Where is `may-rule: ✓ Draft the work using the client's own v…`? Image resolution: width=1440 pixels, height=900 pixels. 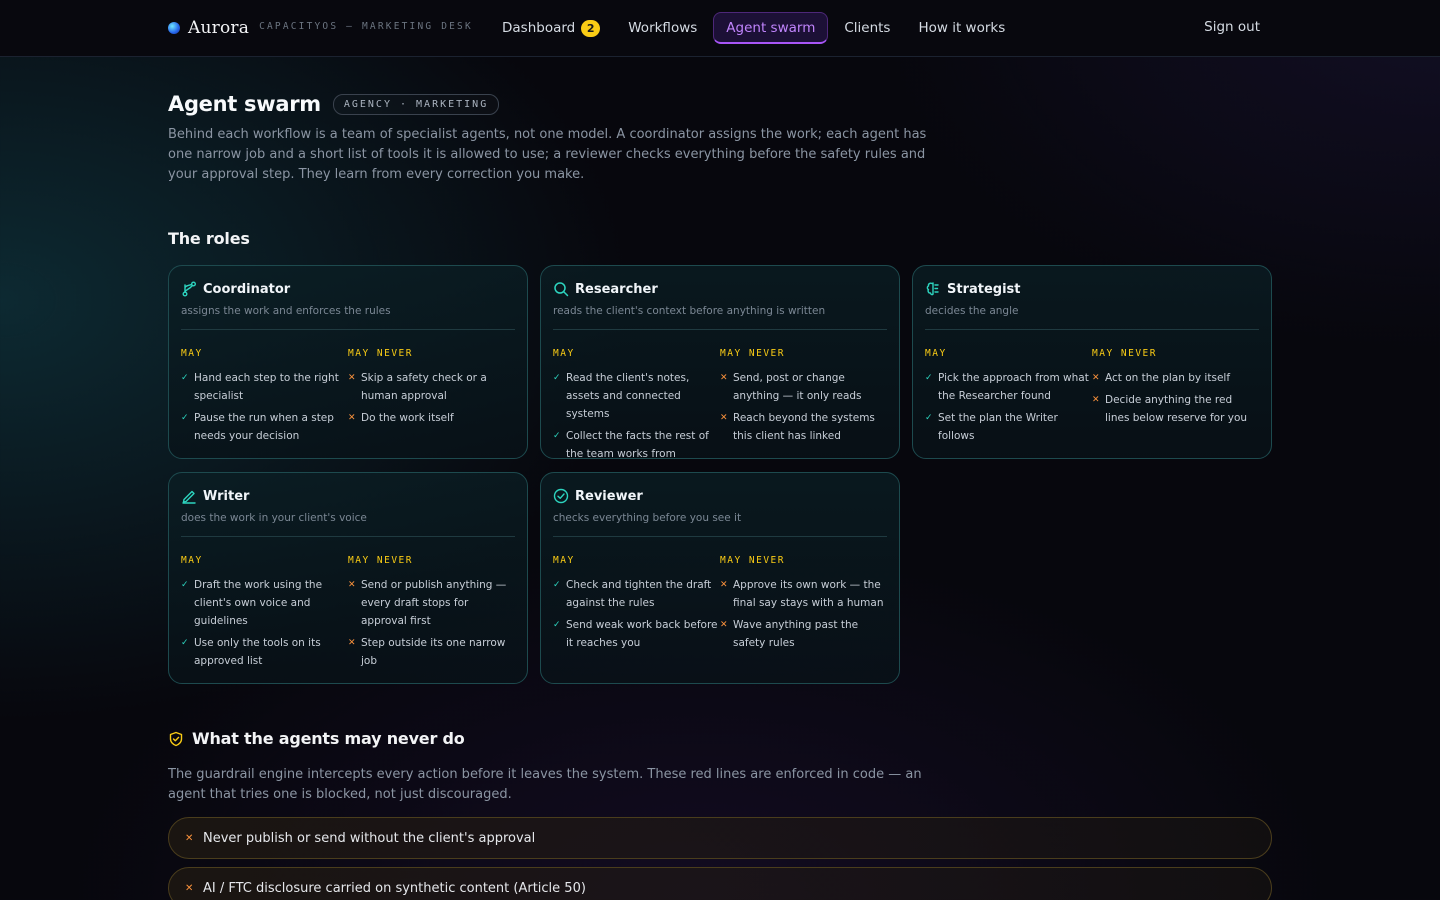 may-rule: ✓ Draft the work using the client's own v… is located at coordinates (264, 603).